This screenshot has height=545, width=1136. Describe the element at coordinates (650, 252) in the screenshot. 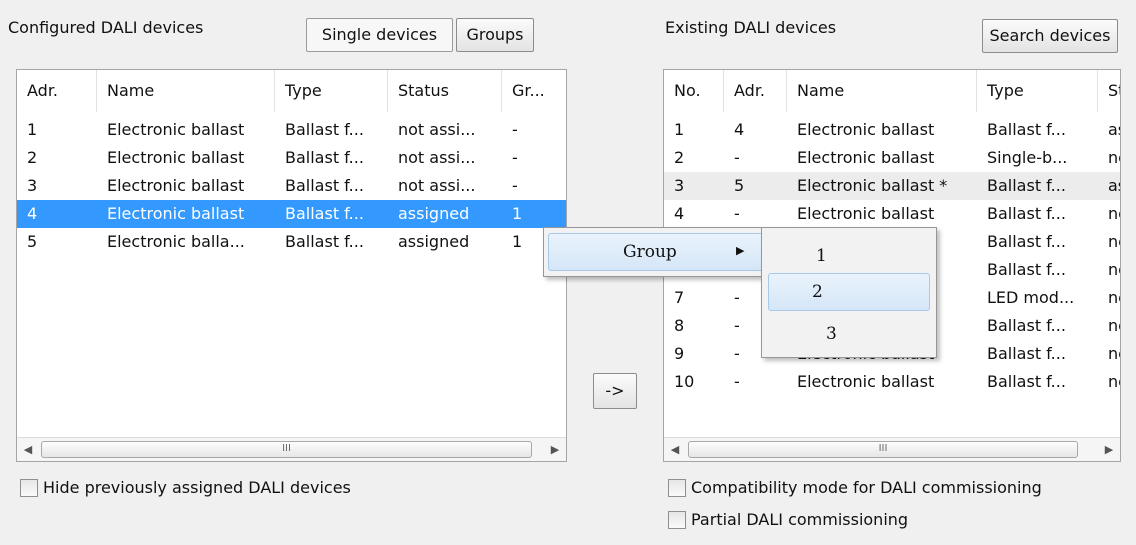

I see `menu-item-group-label: Group` at that location.